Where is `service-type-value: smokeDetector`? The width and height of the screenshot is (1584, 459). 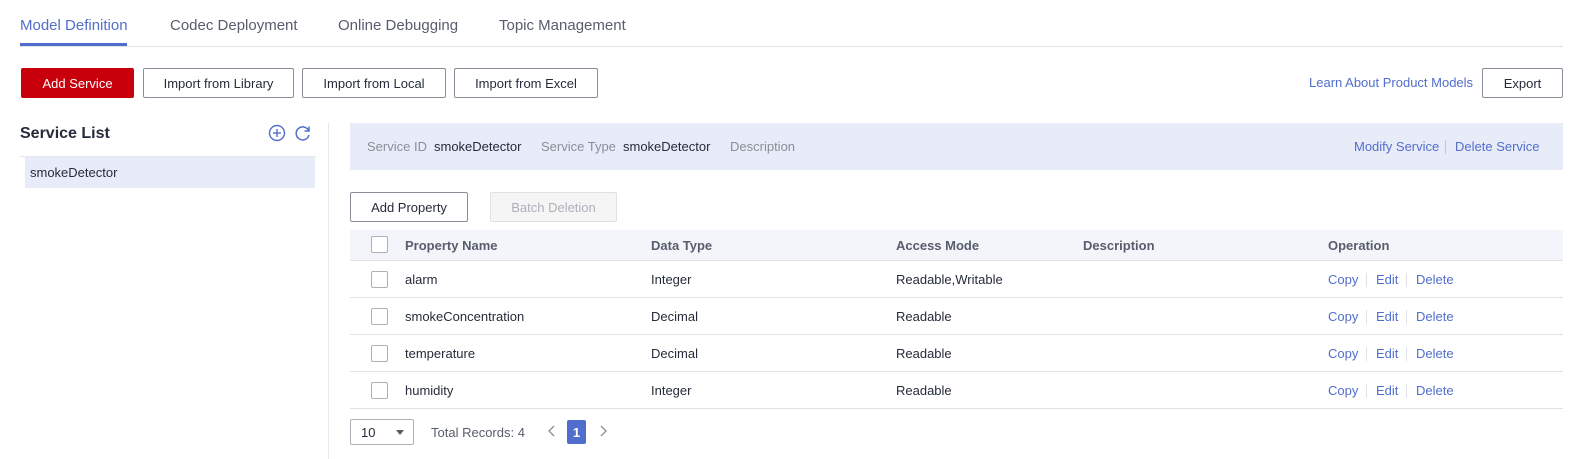 service-type-value: smokeDetector is located at coordinates (667, 146).